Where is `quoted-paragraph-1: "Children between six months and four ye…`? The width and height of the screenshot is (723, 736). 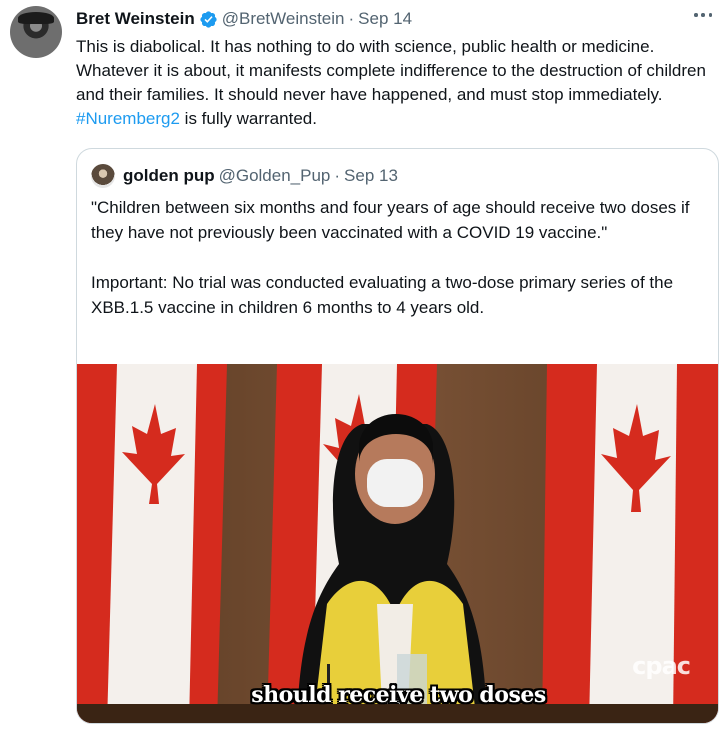
quoted-paragraph-1: "Children between six months and four ye… is located at coordinates (390, 220).